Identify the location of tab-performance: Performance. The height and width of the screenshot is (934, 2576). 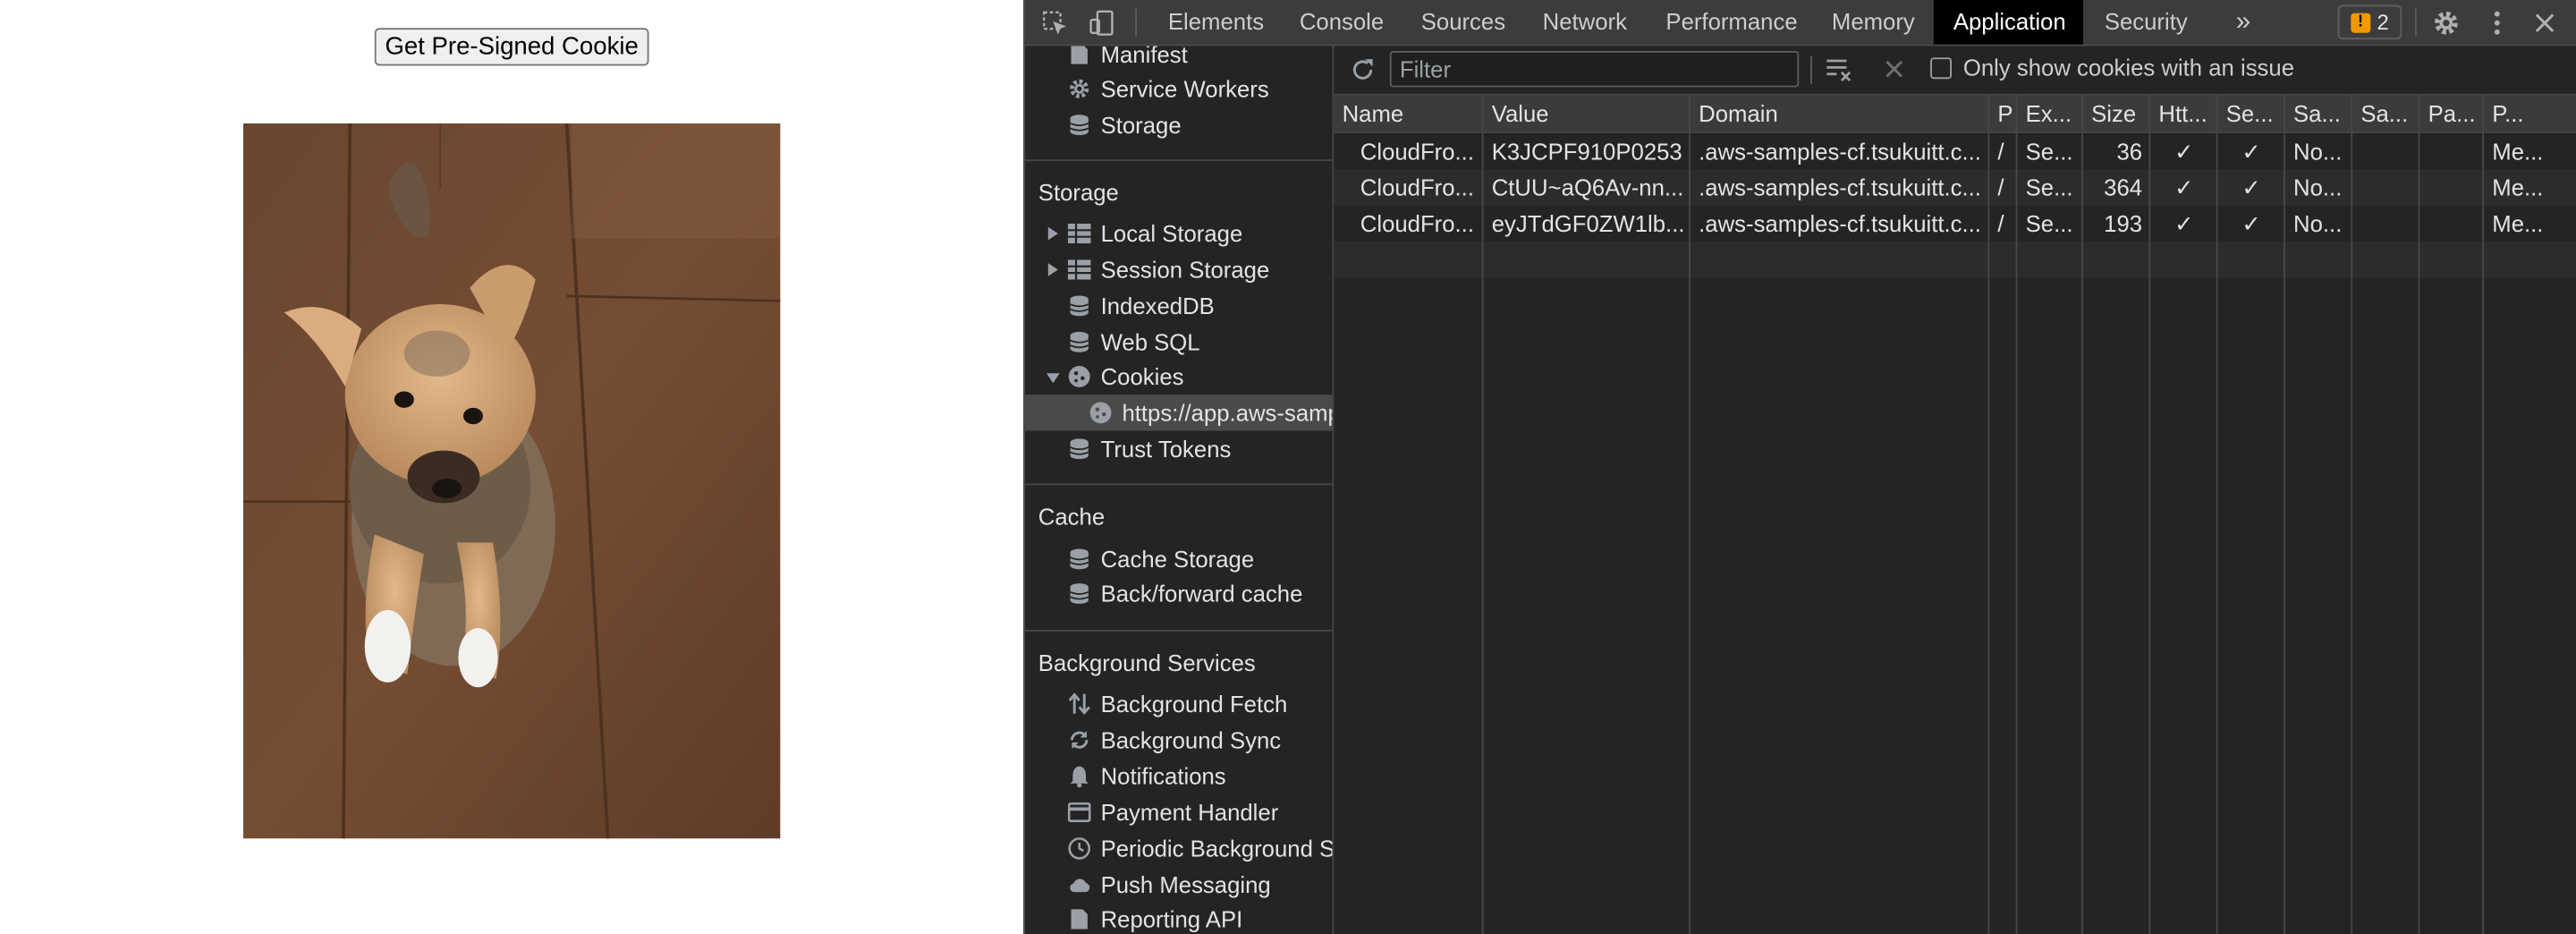
(1731, 22).